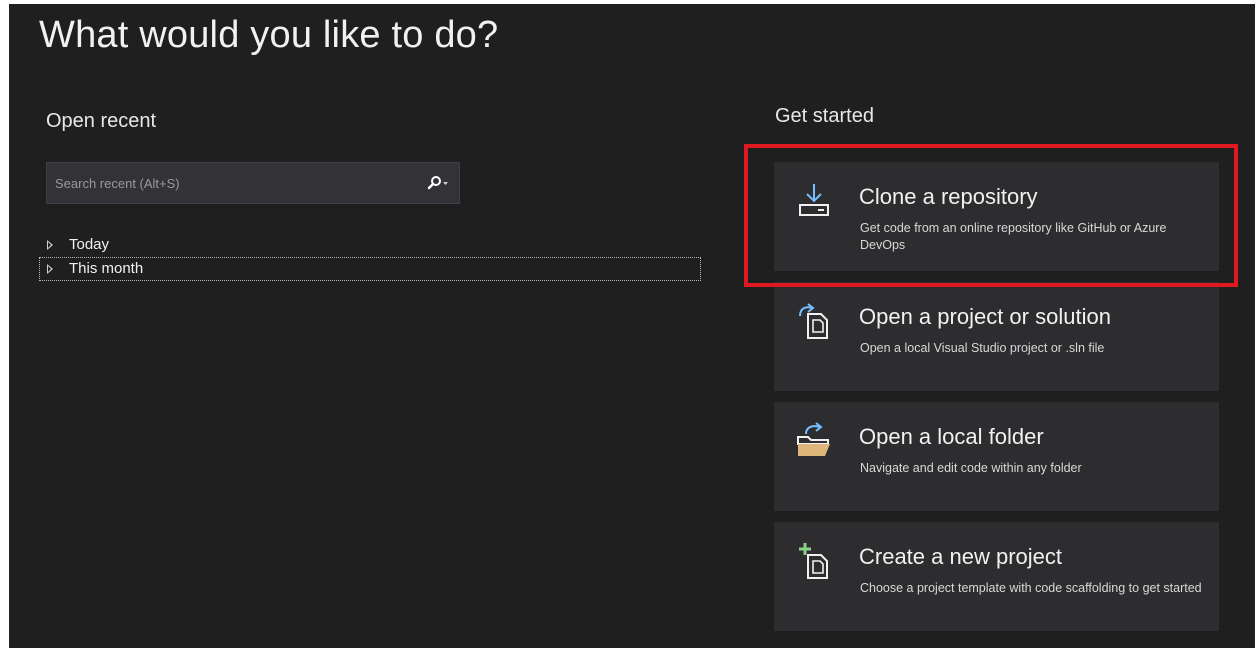 This screenshot has width=1255, height=648. I want to click on card-title: Open a local folder, so click(951, 436).